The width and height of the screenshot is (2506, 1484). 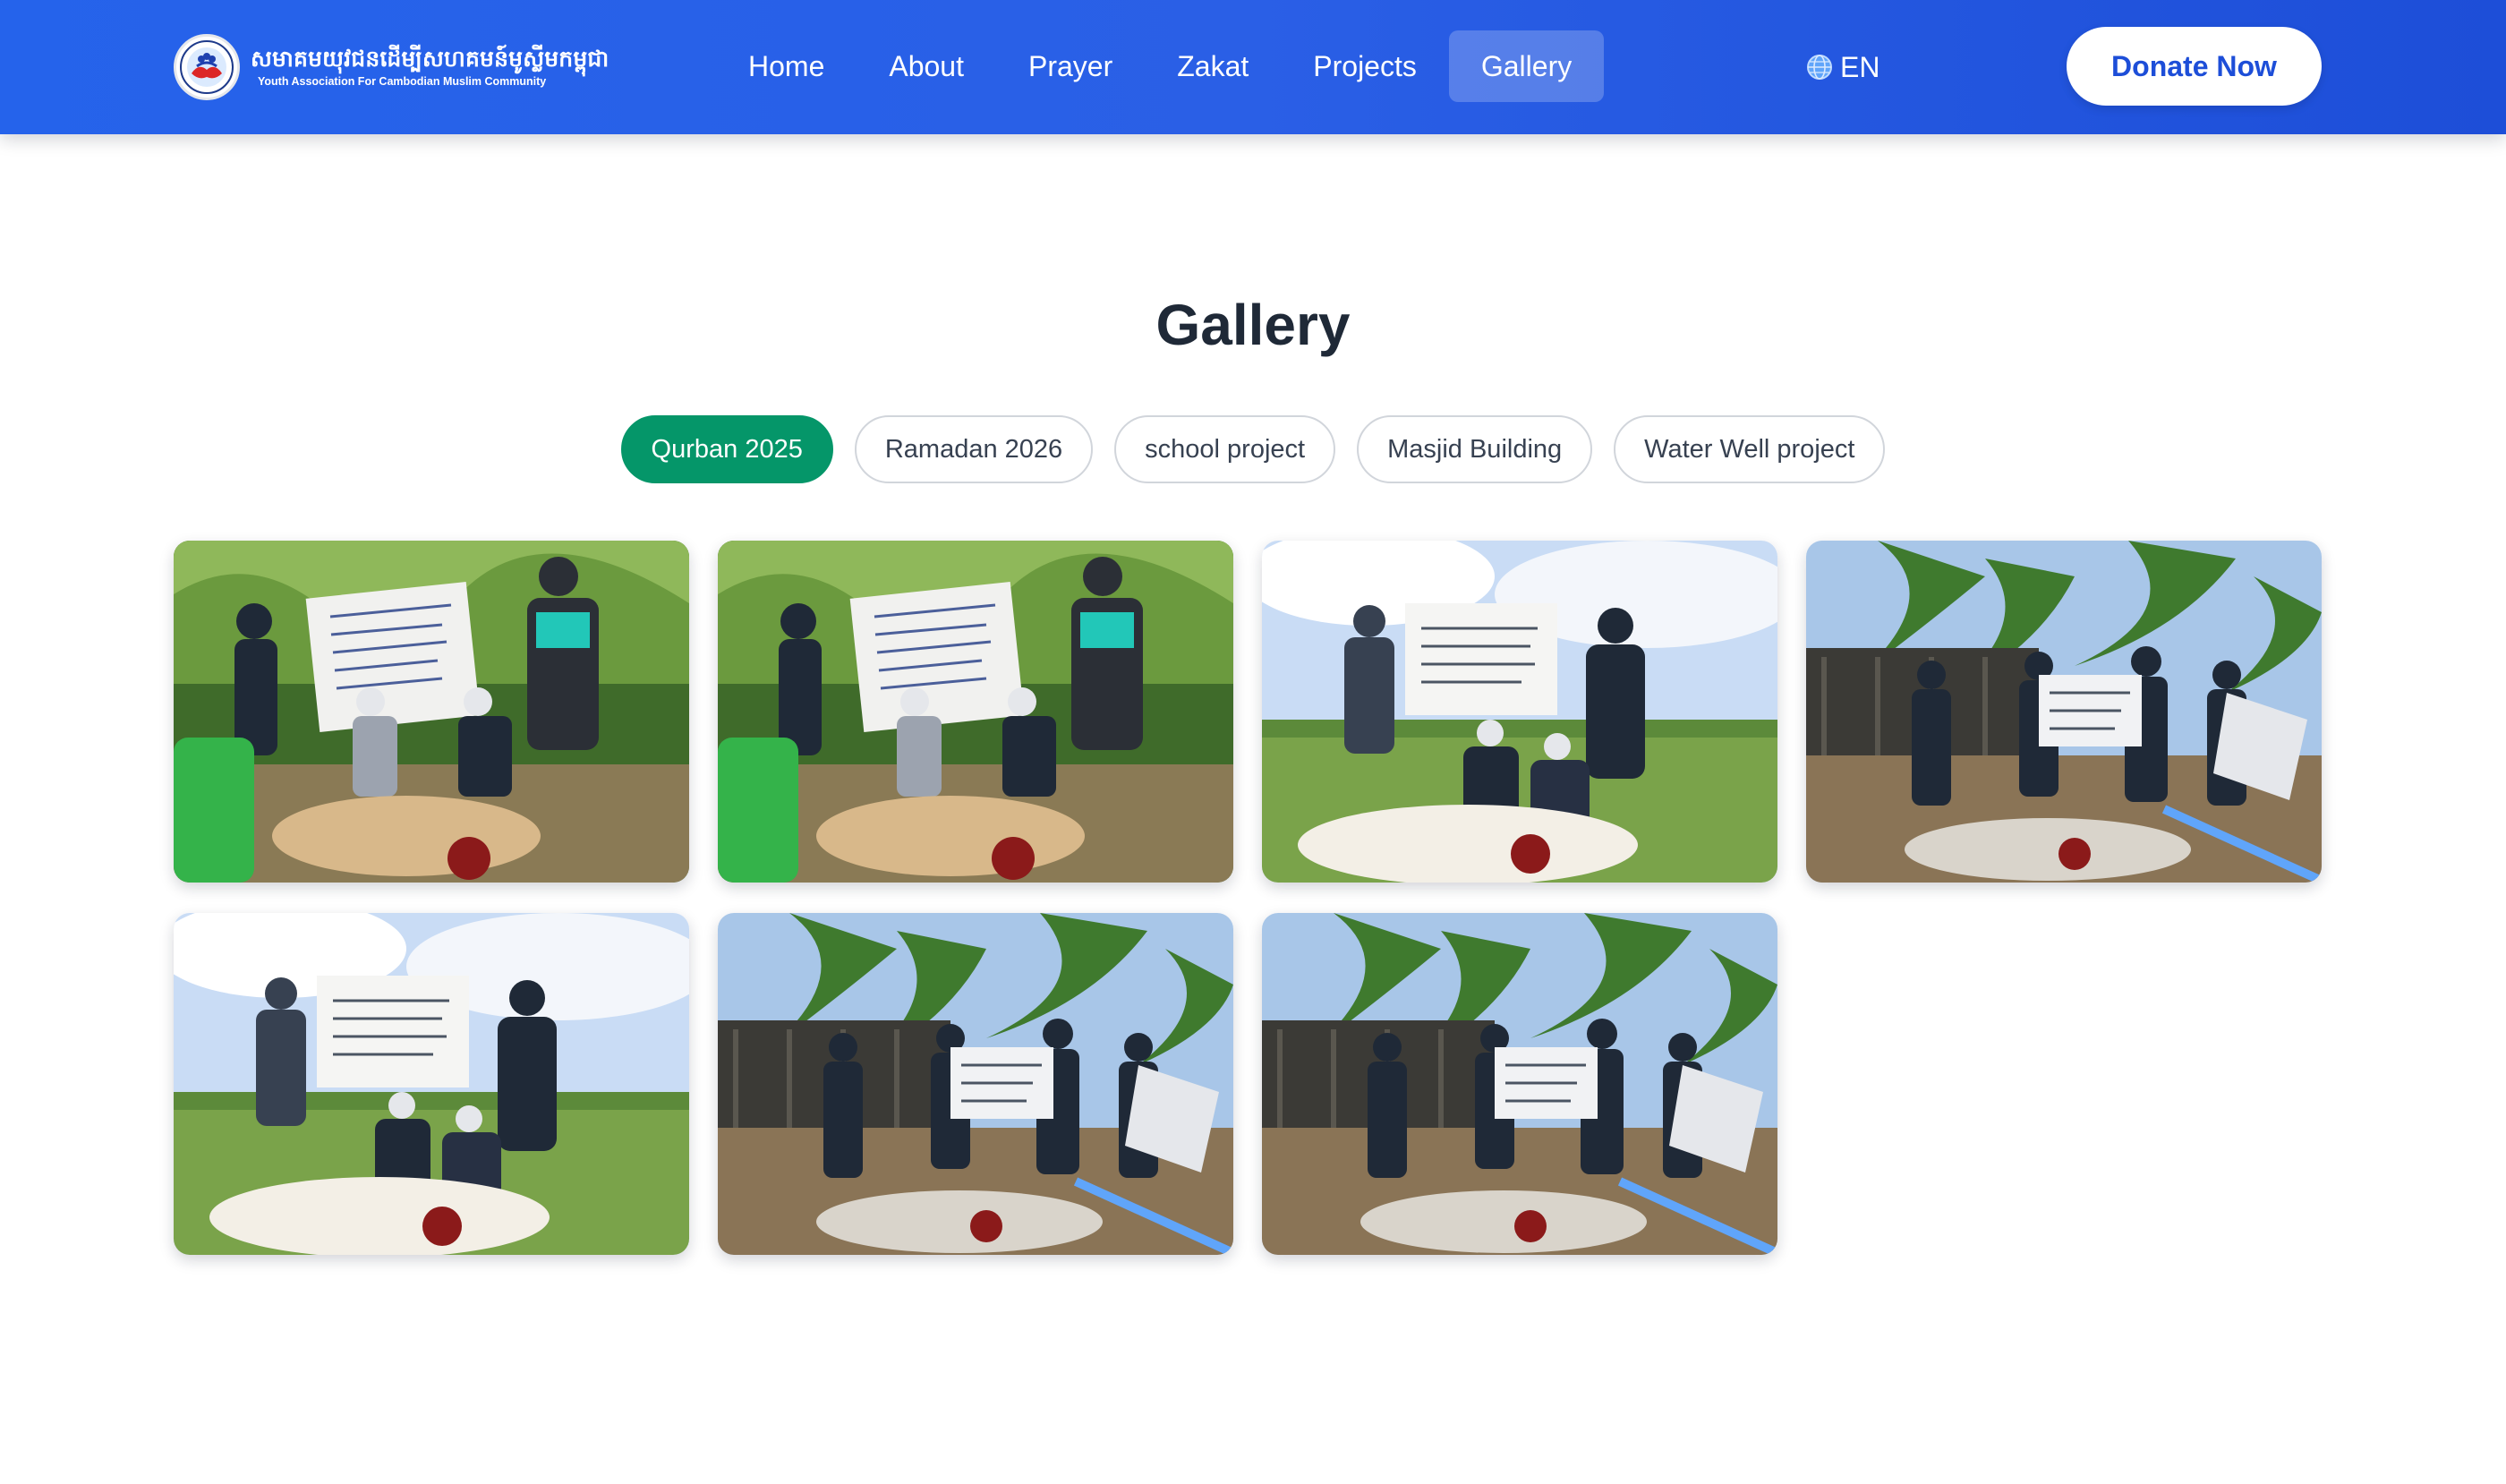 What do you see at coordinates (1860, 66) in the screenshot?
I see `language-label: EN` at bounding box center [1860, 66].